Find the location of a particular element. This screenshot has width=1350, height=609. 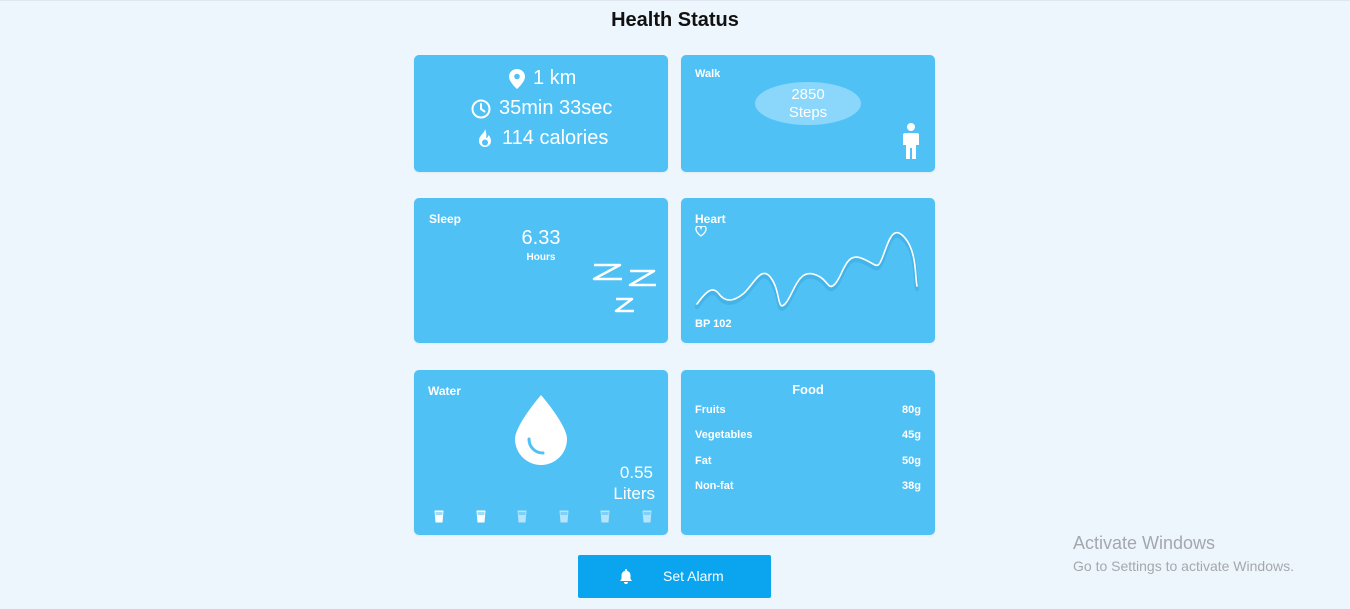

bp-value: BP 102 is located at coordinates (713, 324).